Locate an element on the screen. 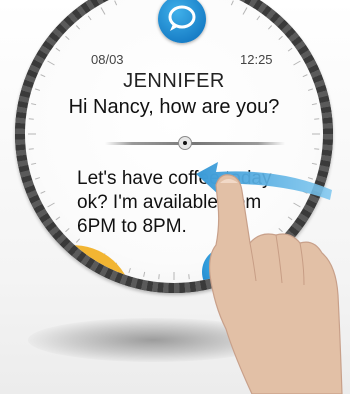  sender-name: JENNIFER is located at coordinates (174, 81).